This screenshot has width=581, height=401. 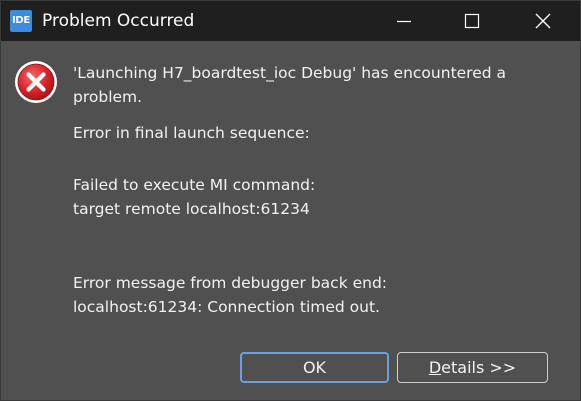 I want to click on error-detail-line: target remote localhost:61234, so click(x=191, y=209).